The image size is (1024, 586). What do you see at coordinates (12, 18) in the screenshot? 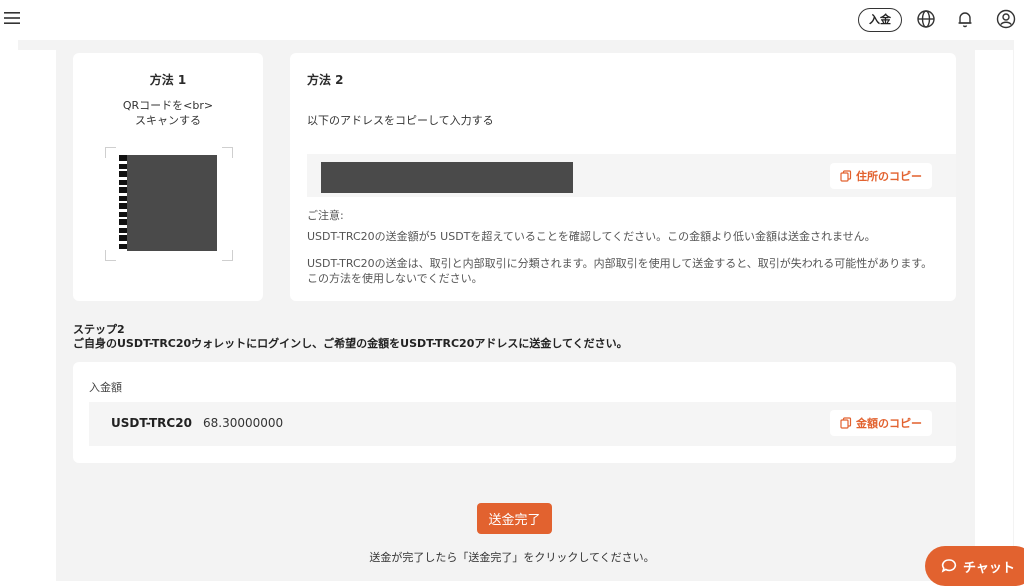
I see `menu-icon` at bounding box center [12, 18].